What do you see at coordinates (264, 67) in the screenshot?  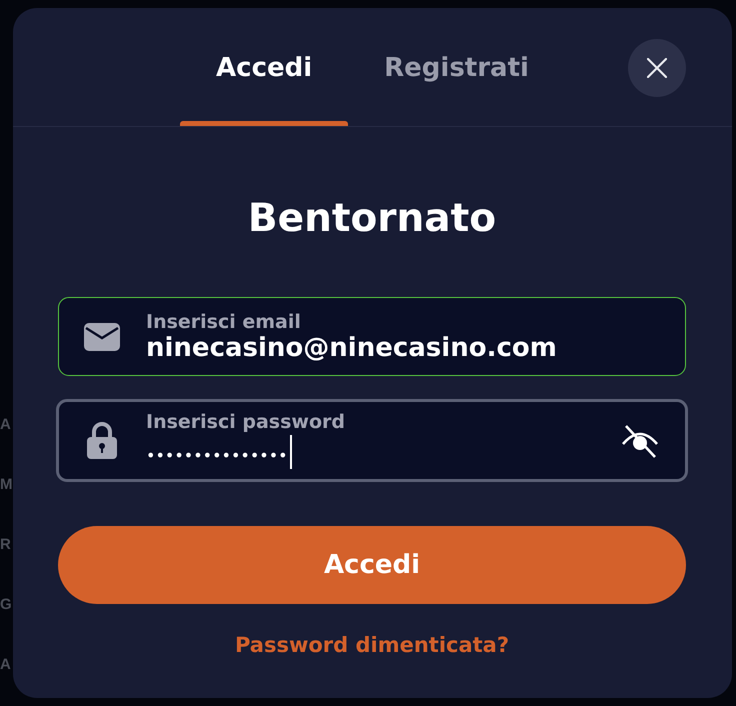 I see `tab: Accedi` at bounding box center [264, 67].